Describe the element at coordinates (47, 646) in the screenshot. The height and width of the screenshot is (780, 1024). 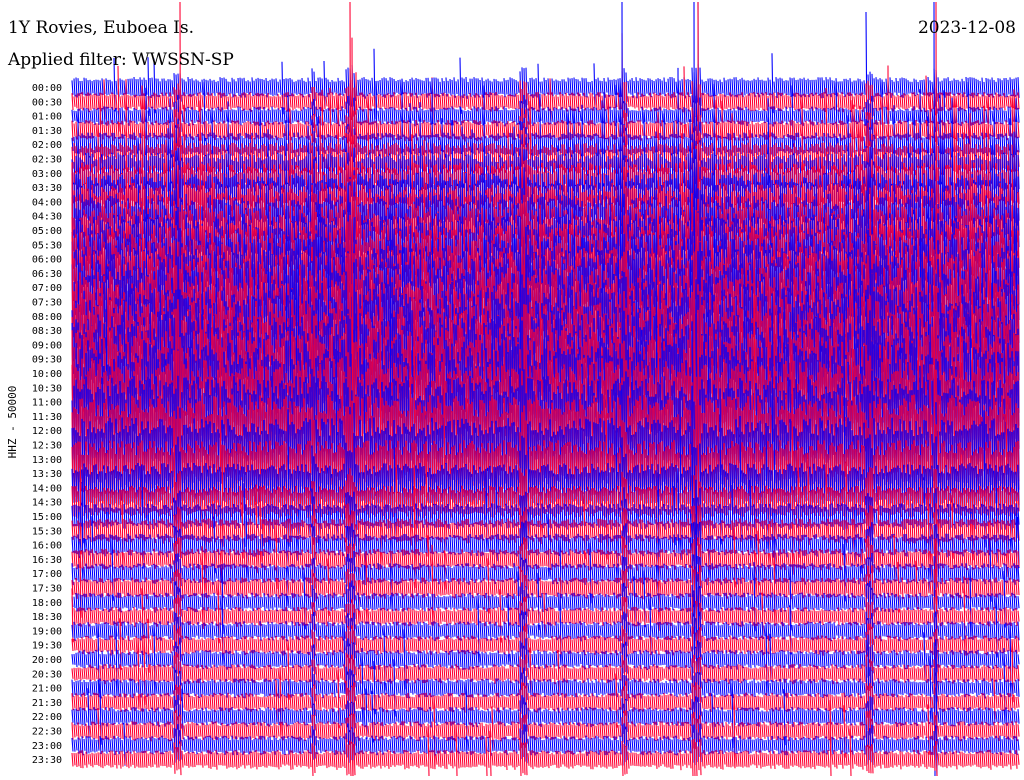
I see `tick-label: 19:30` at that location.